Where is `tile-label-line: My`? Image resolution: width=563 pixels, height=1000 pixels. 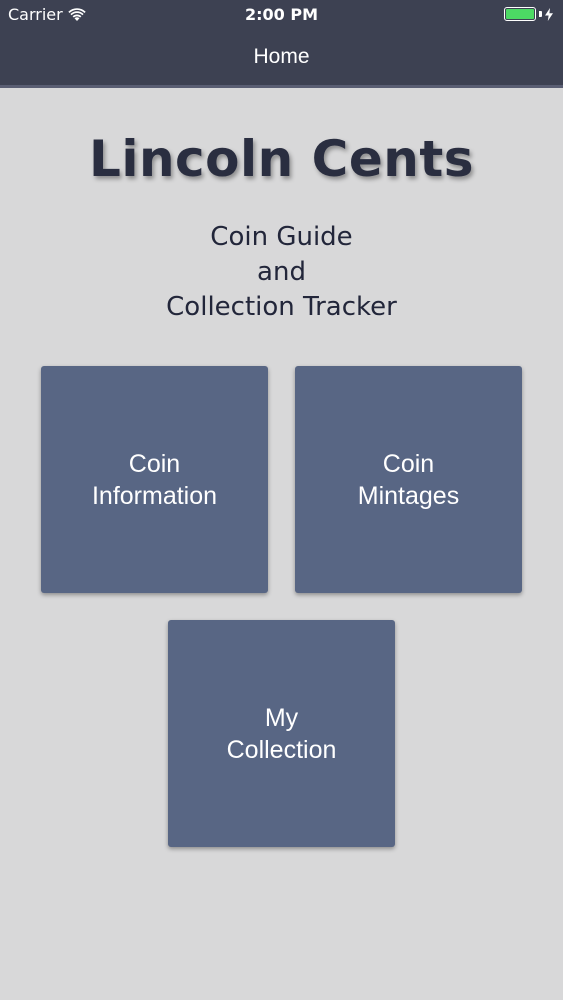
tile-label-line: My is located at coordinates (281, 717).